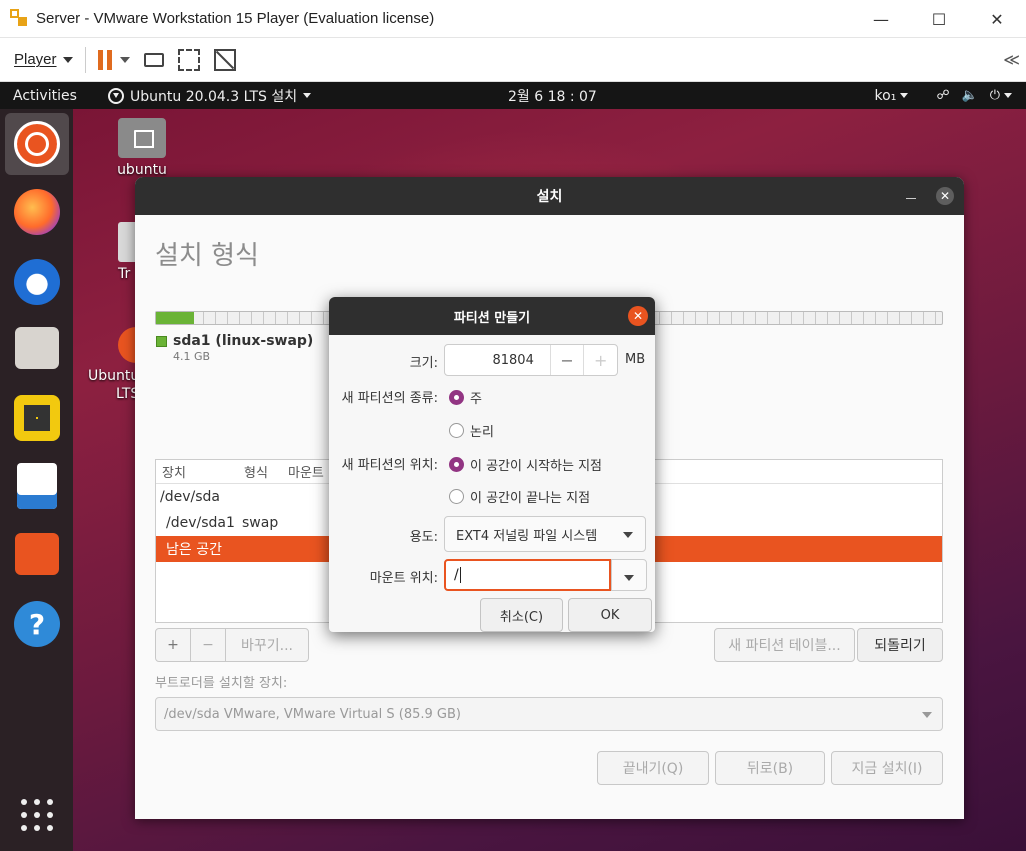 This screenshot has height=851, width=1026. What do you see at coordinates (214, 96) in the screenshot?
I see `app-menu-label: Ubuntu 20.04.3 LTS 설치` at bounding box center [214, 96].